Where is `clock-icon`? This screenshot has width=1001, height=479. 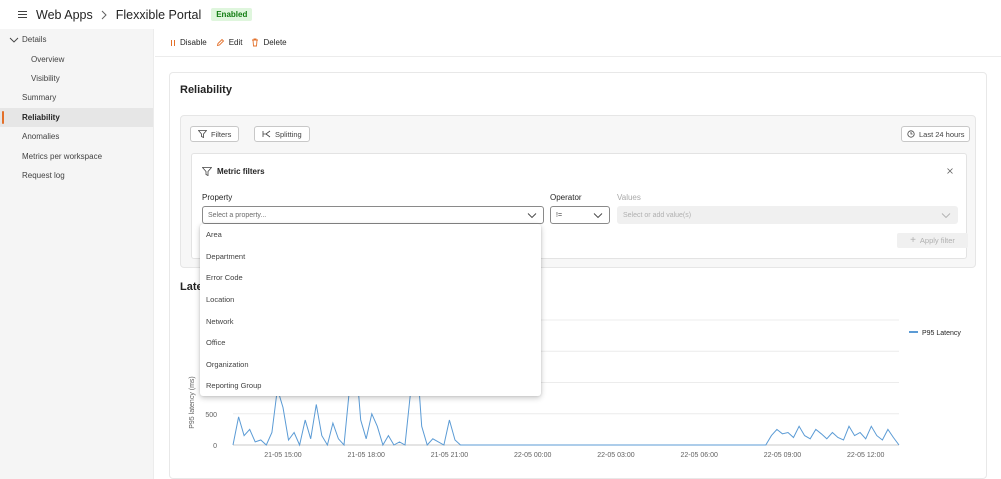 clock-icon is located at coordinates (911, 134).